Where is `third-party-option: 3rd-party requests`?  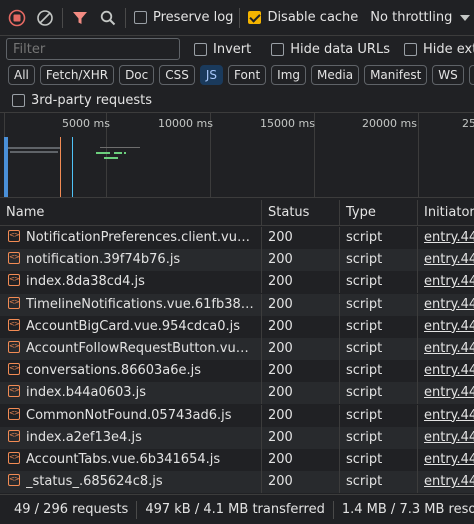 third-party-option: 3rd-party requests is located at coordinates (237, 100).